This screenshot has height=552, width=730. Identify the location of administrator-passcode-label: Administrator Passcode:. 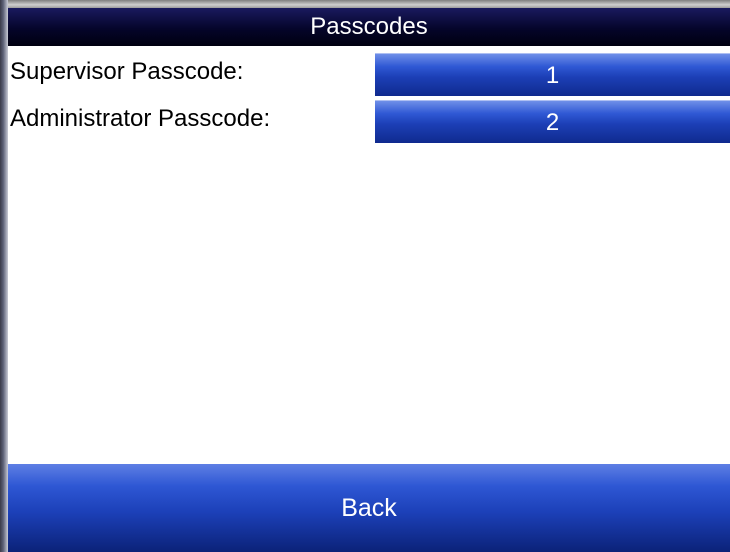
(140, 118).